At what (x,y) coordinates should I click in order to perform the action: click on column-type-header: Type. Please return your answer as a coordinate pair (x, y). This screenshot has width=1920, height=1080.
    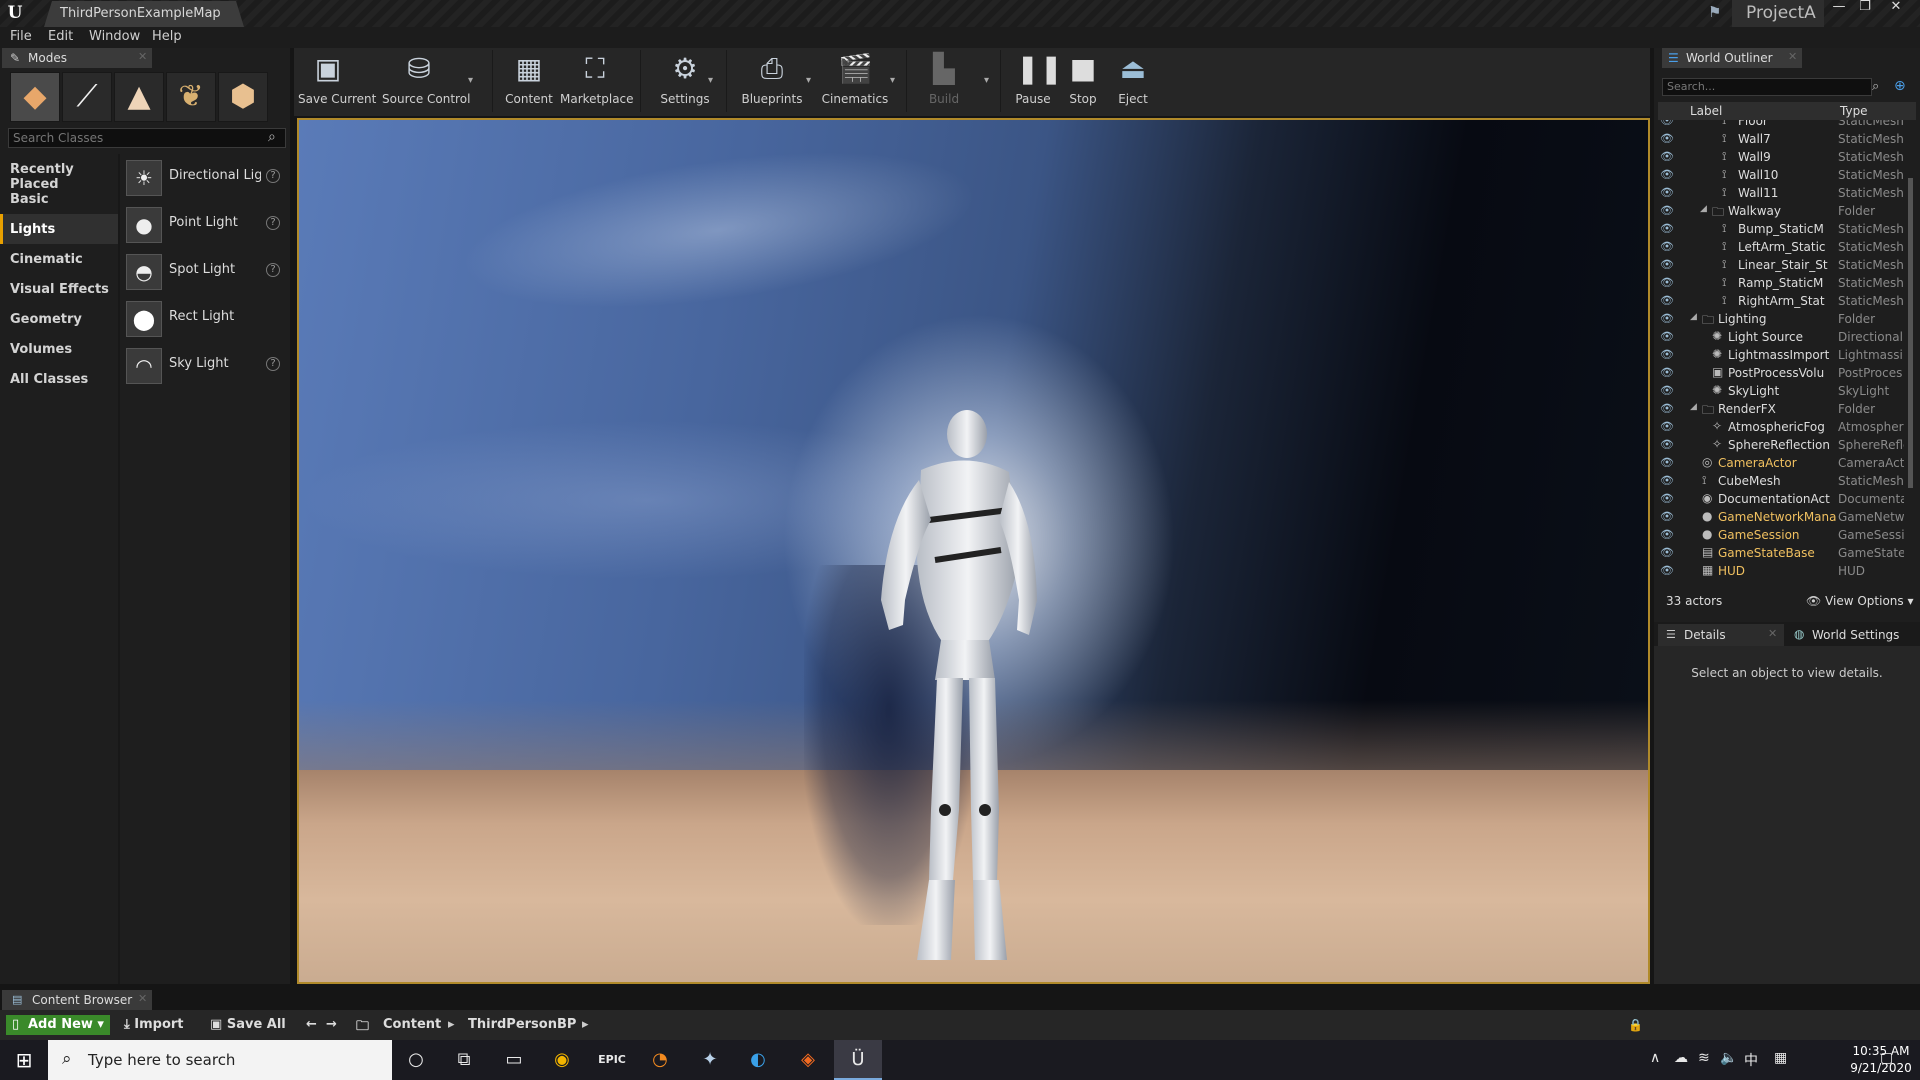
    Looking at the image, I should click on (1854, 111).